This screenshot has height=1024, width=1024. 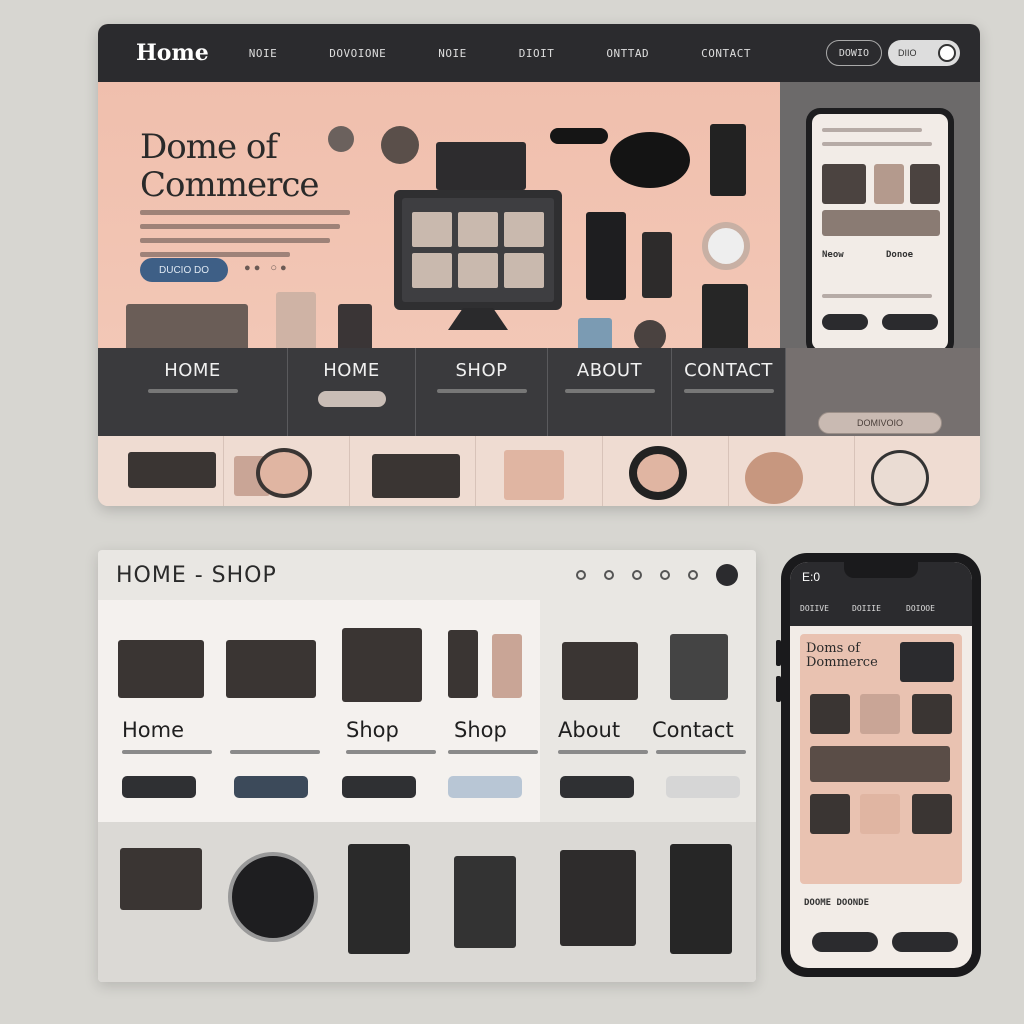 What do you see at coordinates (168, 711) in the screenshot?
I see `card-home: Home` at bounding box center [168, 711].